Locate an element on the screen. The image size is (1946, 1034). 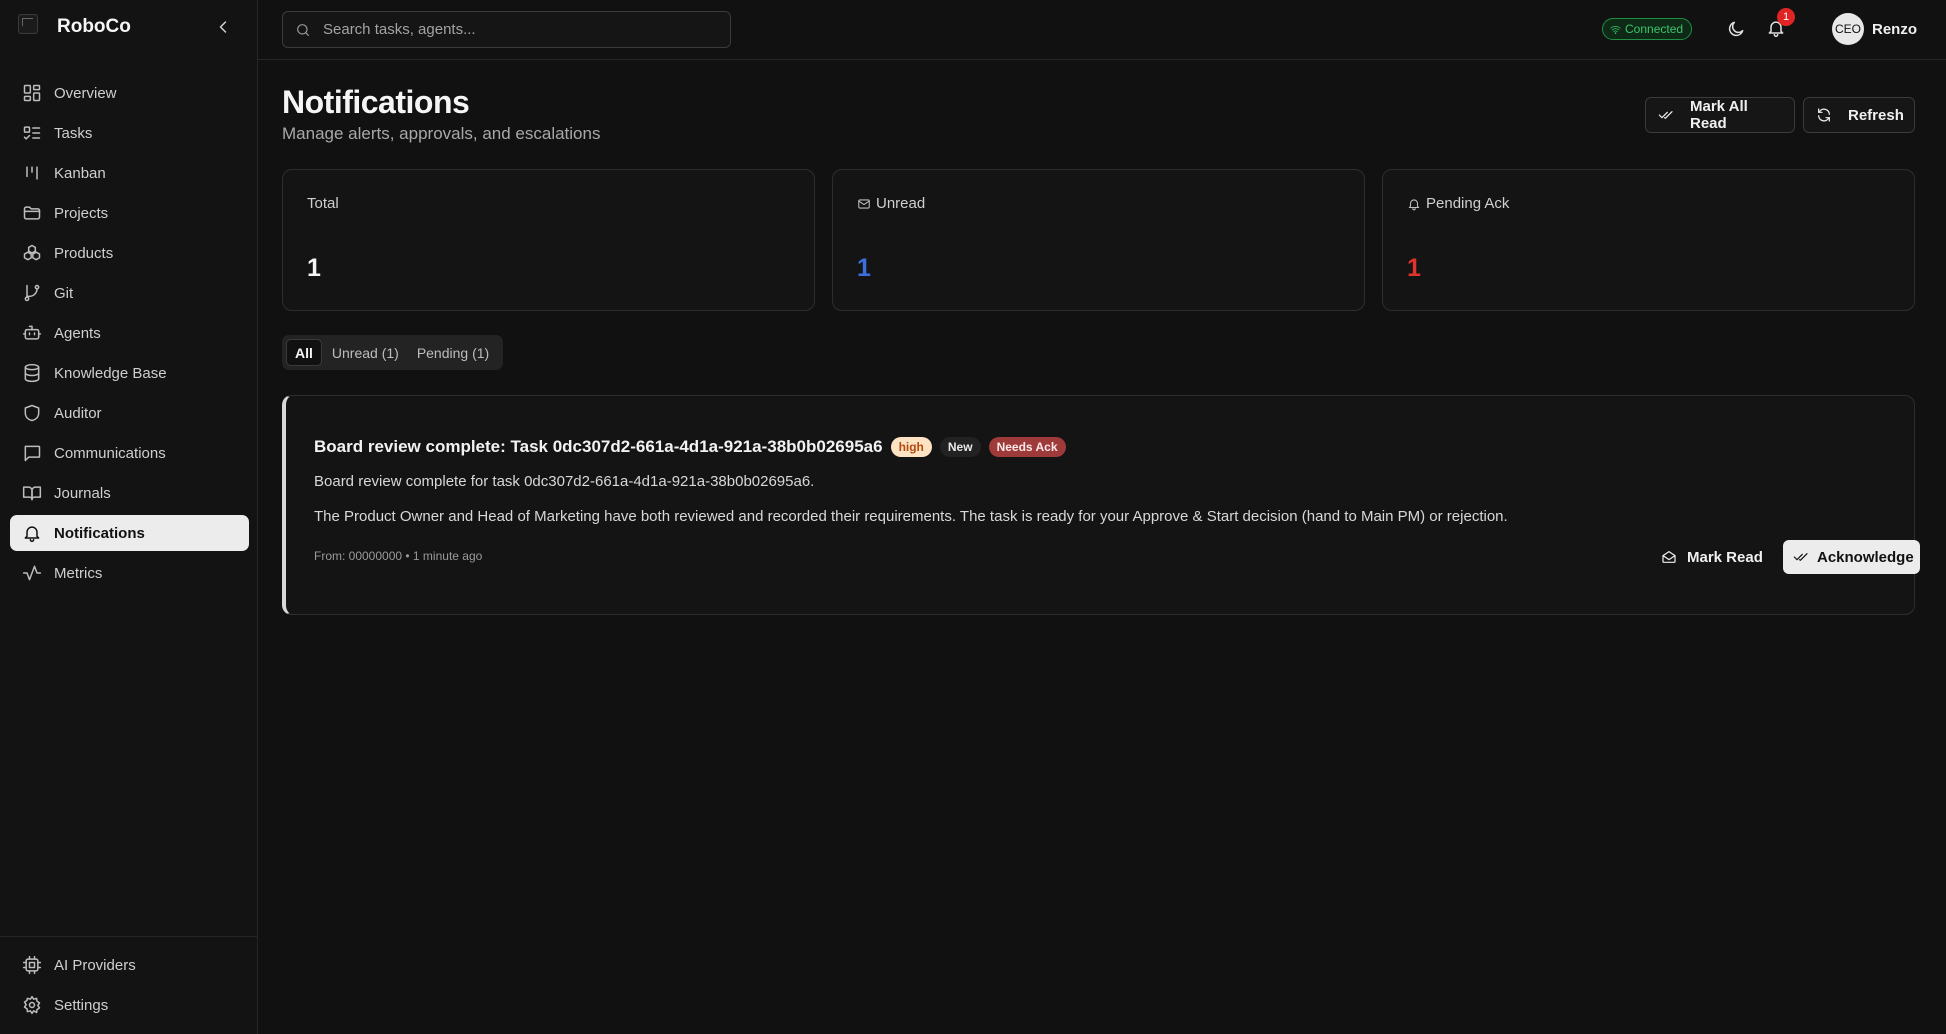
shield-icon is located at coordinates (32, 413).